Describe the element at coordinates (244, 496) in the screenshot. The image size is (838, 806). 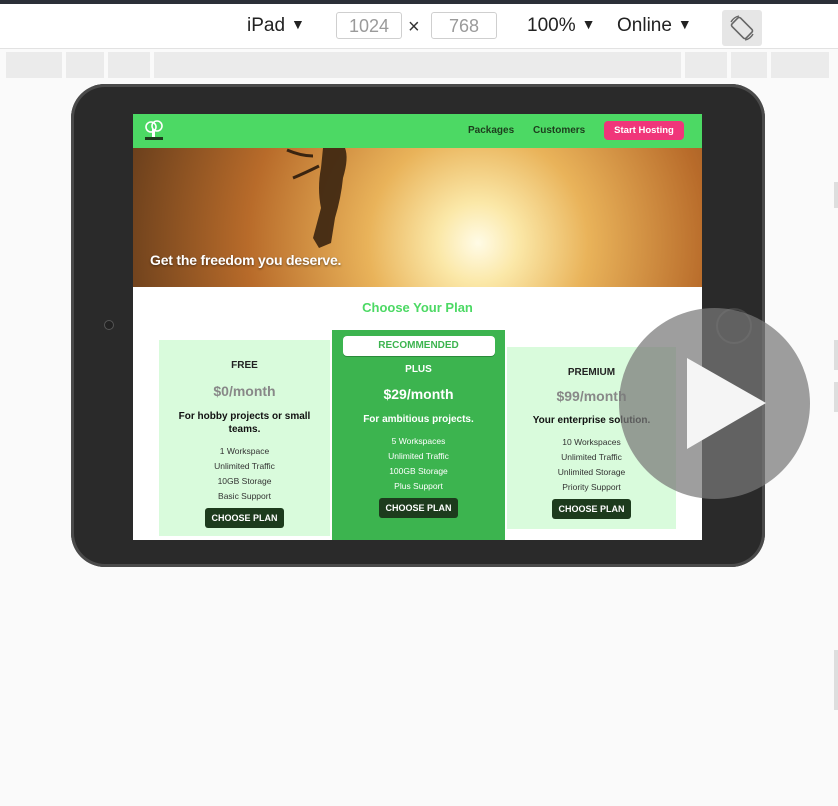
I see `plan-feature: Basic Support` at that location.